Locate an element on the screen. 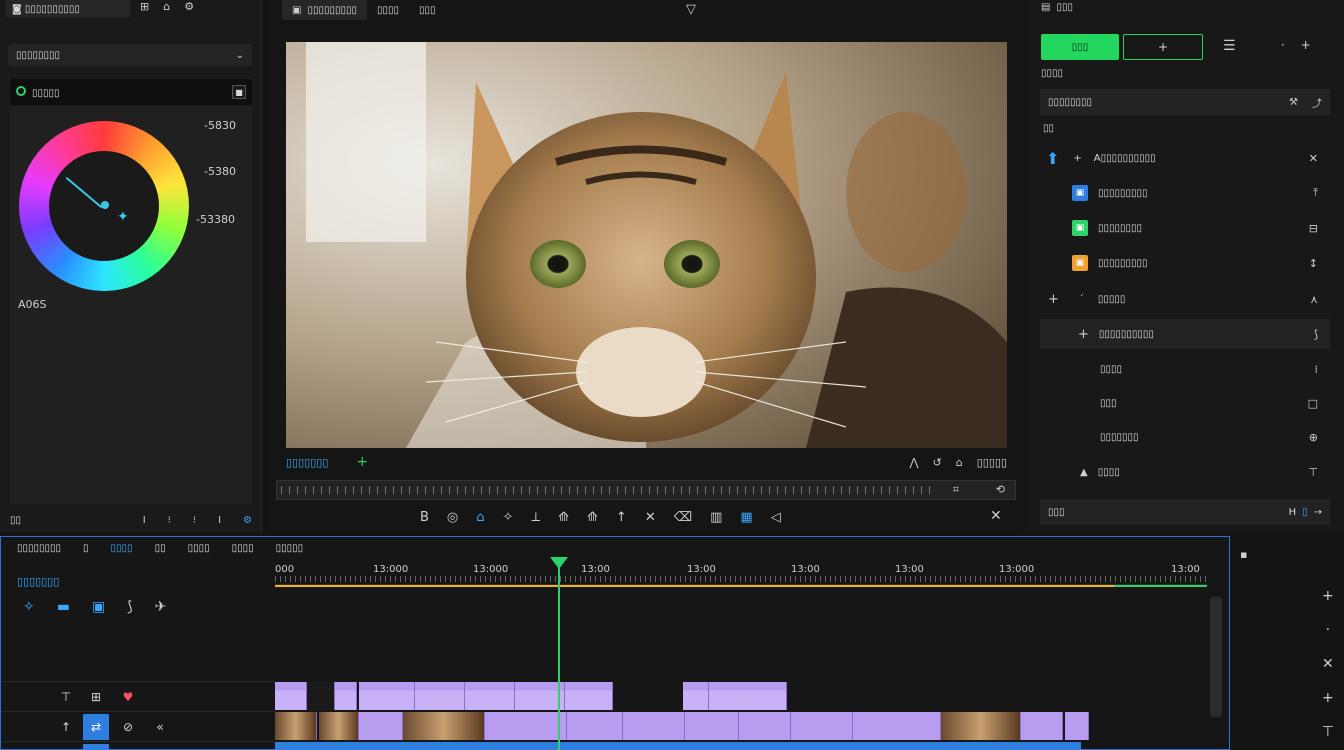 The image size is (1344, 750). grid-icon: ⊞ is located at coordinates (144, 6).